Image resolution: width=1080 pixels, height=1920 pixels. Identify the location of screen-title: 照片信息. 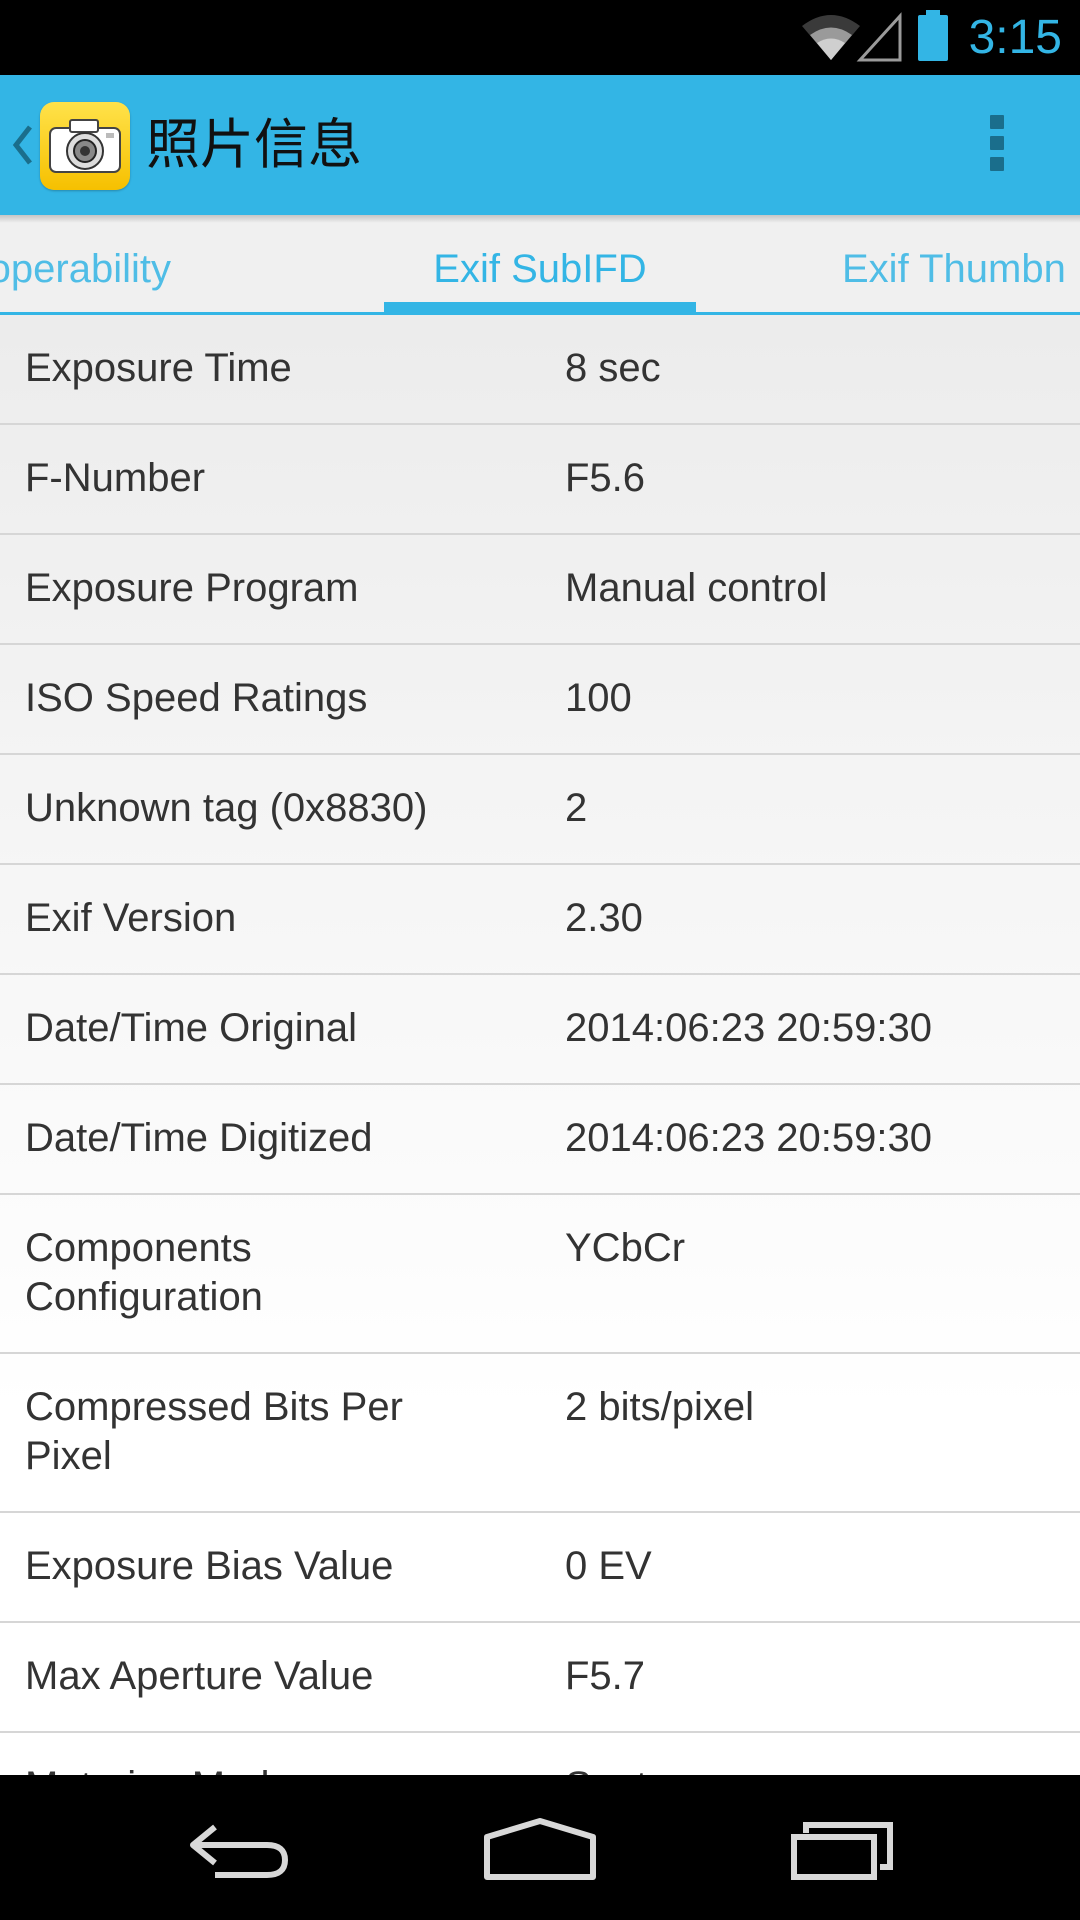
(254, 144).